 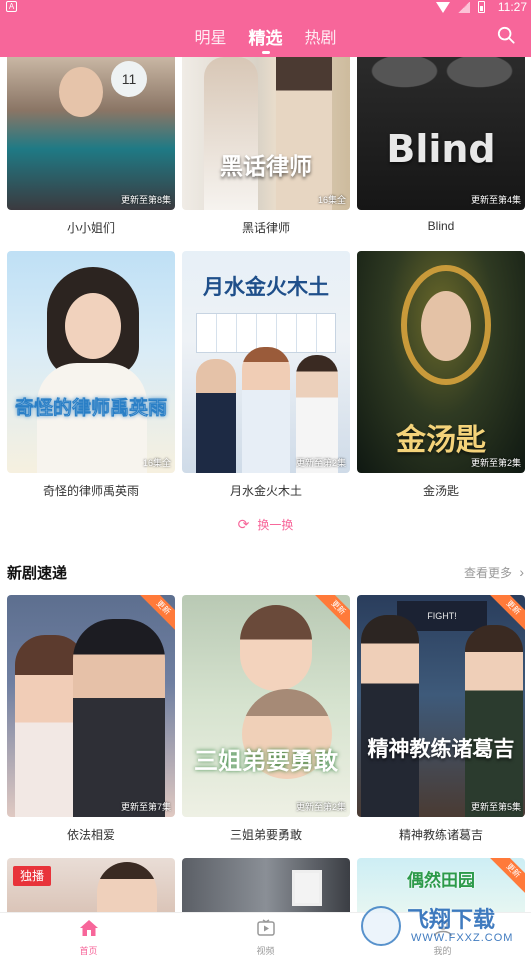 I want to click on drama-card: 月水金火木土 更新至第2集 月水金火木土, so click(x=266, y=375).